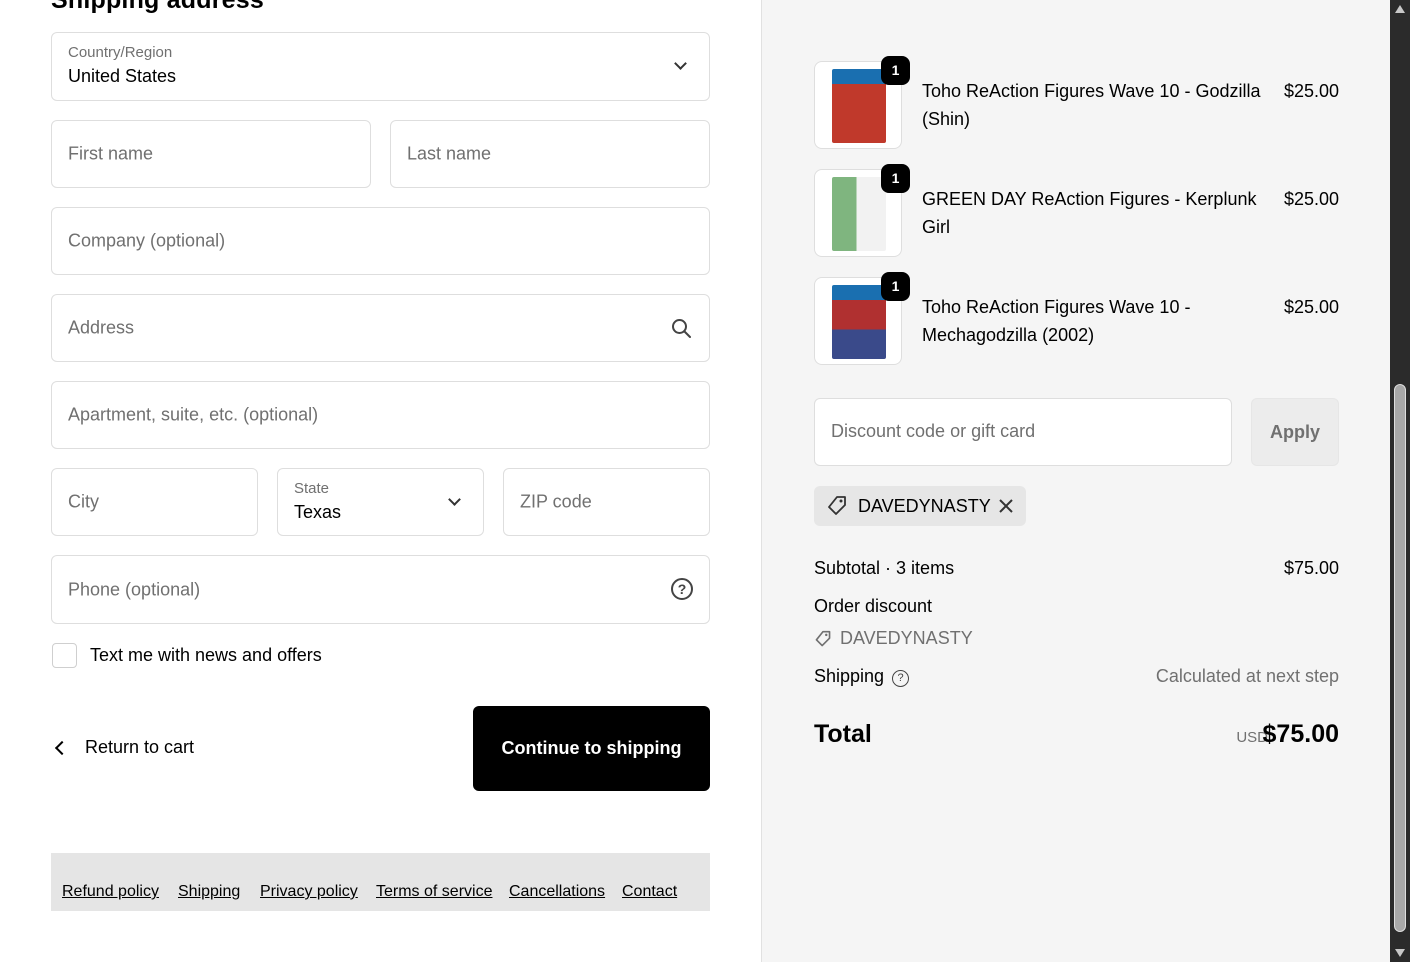  Describe the element at coordinates (1400, 658) in the screenshot. I see `scrollbar-thumb` at that location.